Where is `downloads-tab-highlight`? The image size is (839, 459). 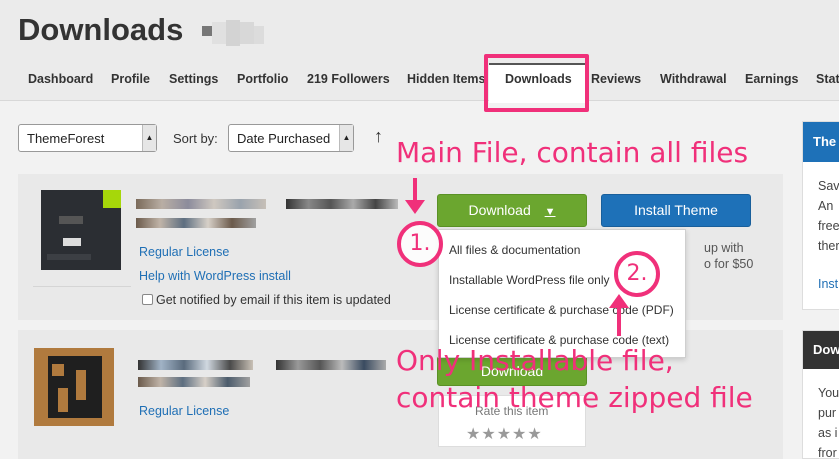 downloads-tab-highlight is located at coordinates (536, 83).